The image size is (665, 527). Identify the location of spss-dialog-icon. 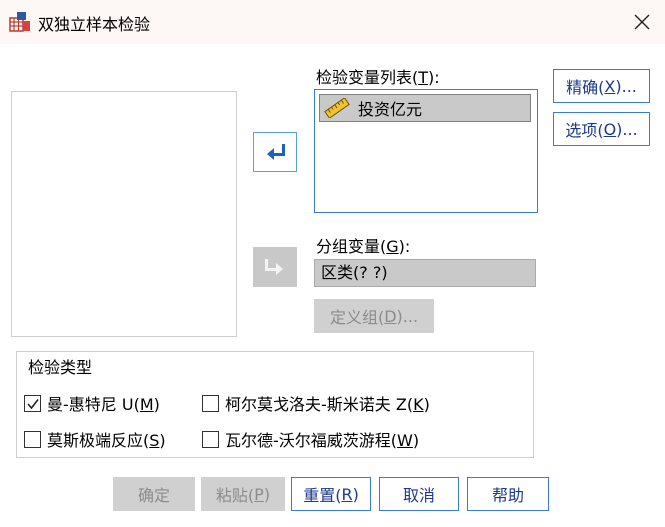
(20, 22).